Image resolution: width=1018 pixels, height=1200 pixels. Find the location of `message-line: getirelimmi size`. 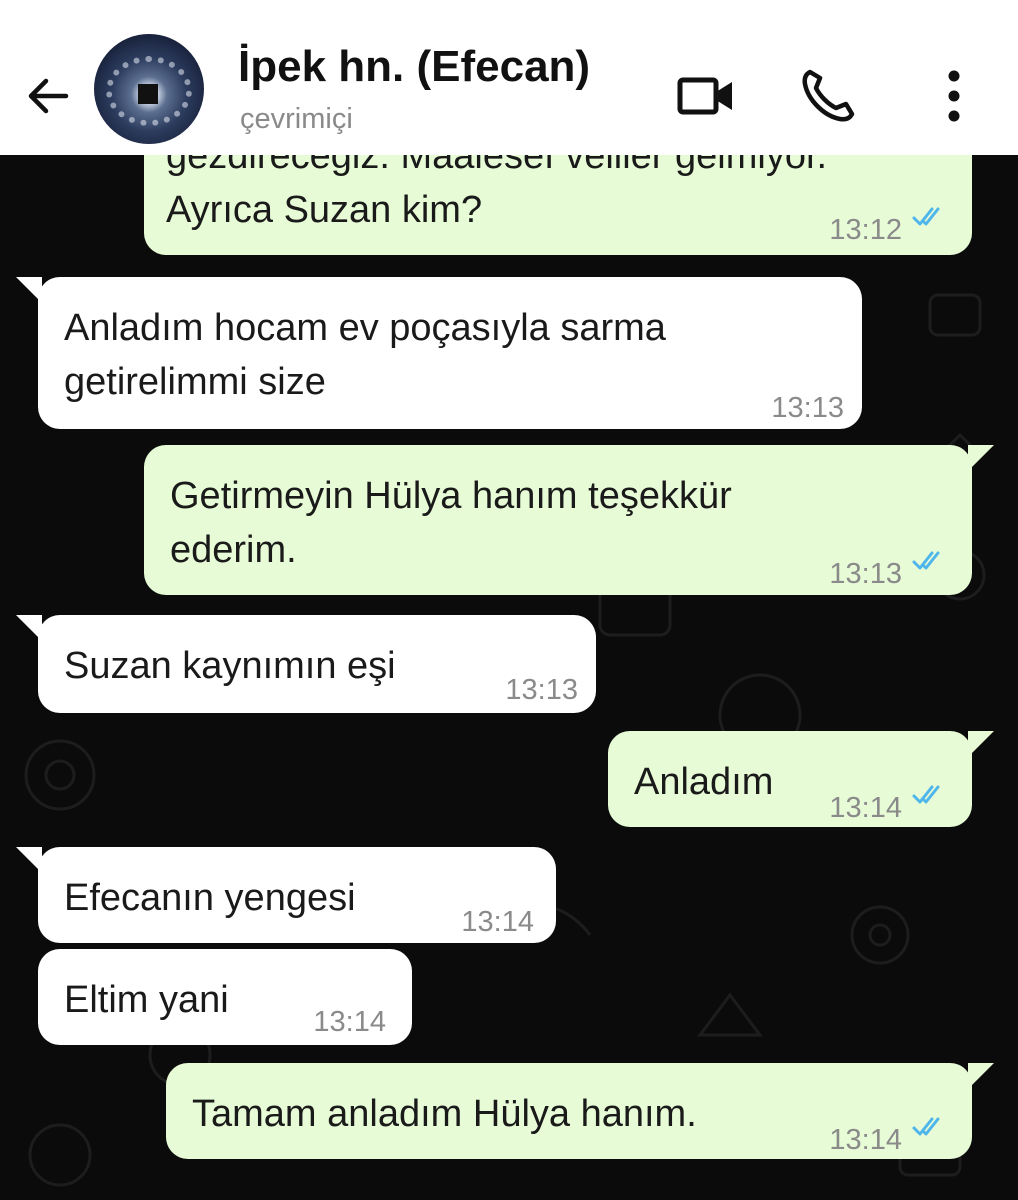

message-line: getirelimmi size is located at coordinates (195, 382).